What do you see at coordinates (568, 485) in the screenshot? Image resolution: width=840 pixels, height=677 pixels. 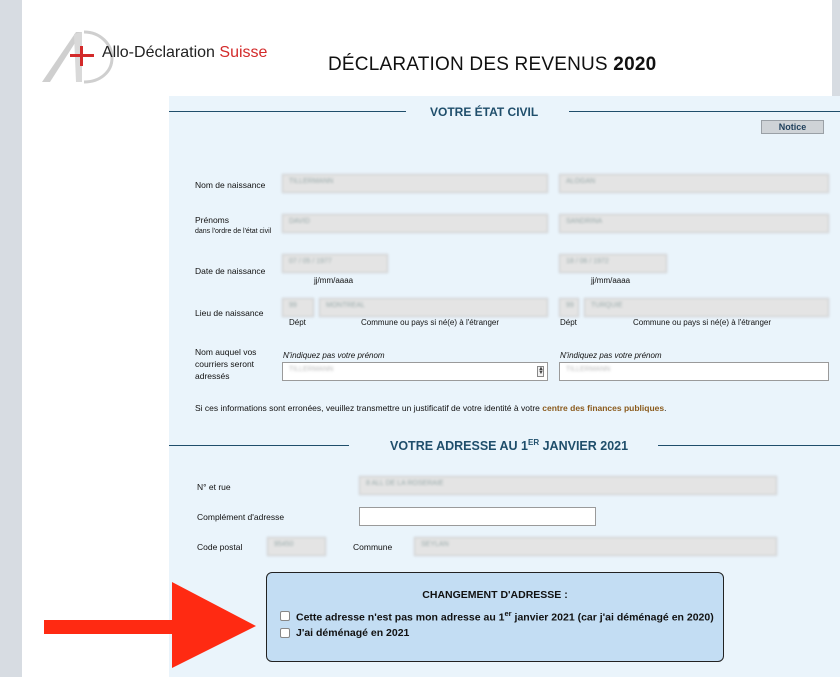 I see `rue-field: 8 ALL DE LA ROSERAIE` at bounding box center [568, 485].